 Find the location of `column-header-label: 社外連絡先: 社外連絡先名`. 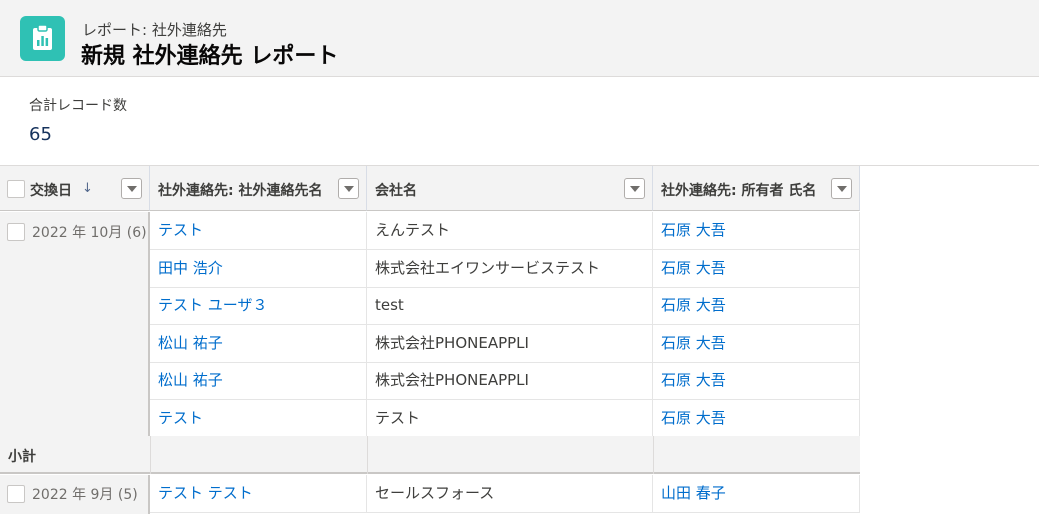

column-header-label: 社外連絡先: 社外連絡先名 is located at coordinates (240, 191).